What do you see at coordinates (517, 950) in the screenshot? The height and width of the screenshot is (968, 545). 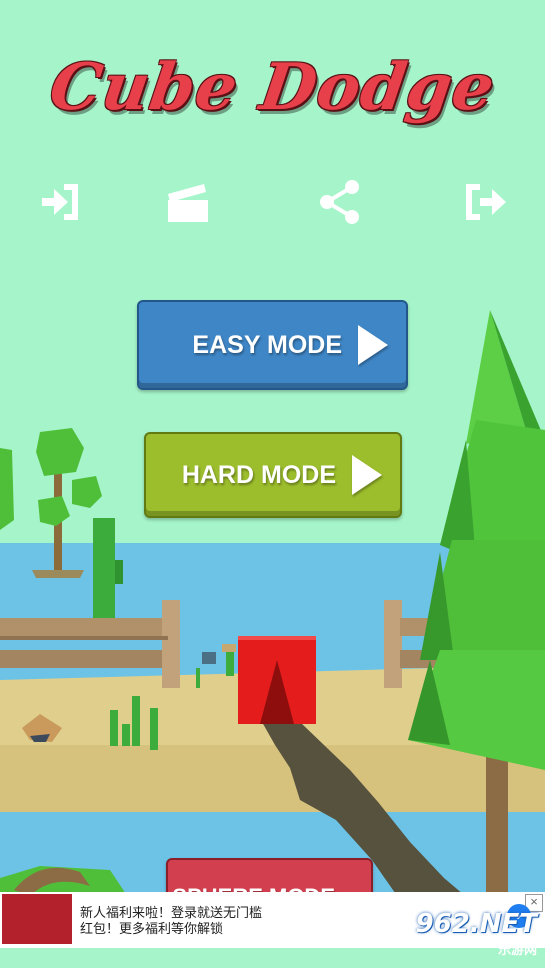 I see `watermark-site: 乐游网` at bounding box center [517, 950].